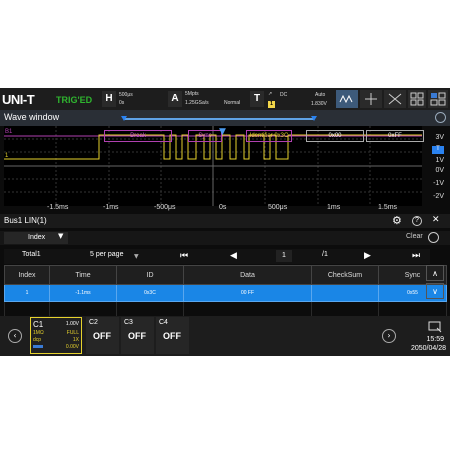 Image resolution: width=450 pixels, height=450 pixels. I want to click on bus-marker: B1, so click(9, 132).